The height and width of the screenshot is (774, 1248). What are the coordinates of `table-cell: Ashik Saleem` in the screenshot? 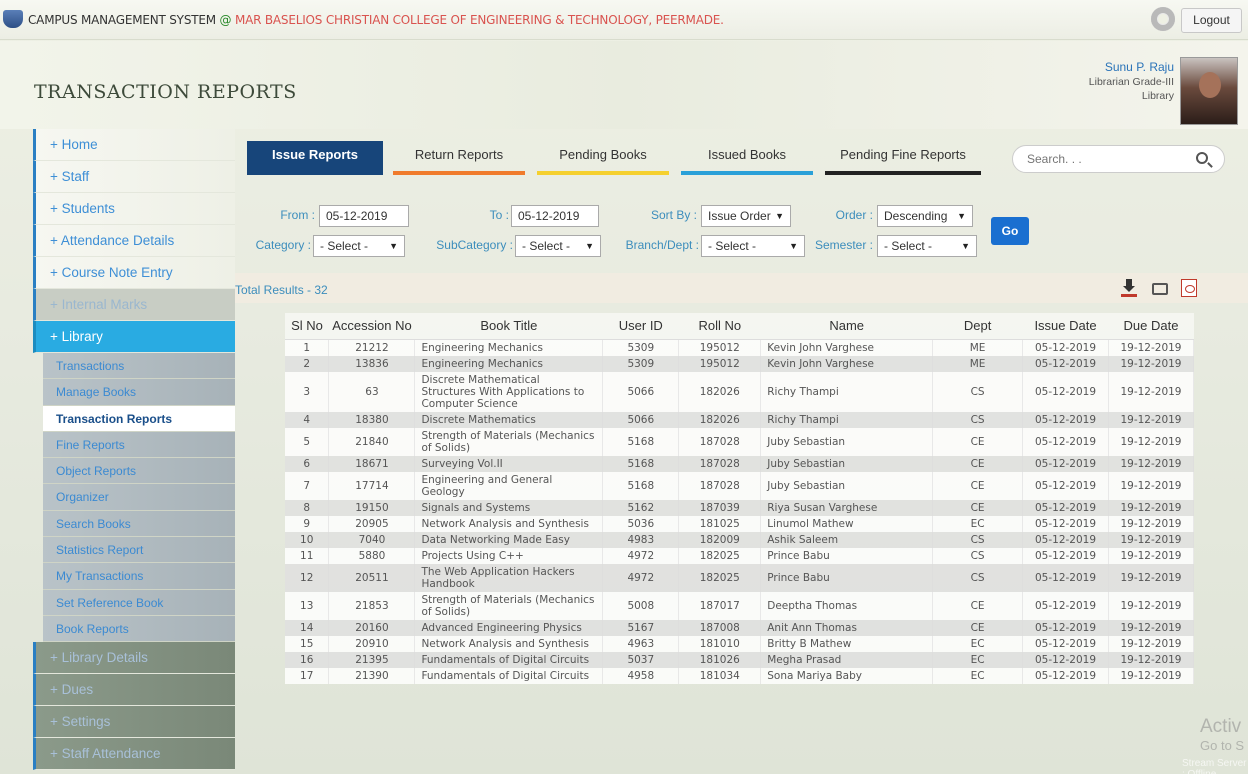 It's located at (847, 539).